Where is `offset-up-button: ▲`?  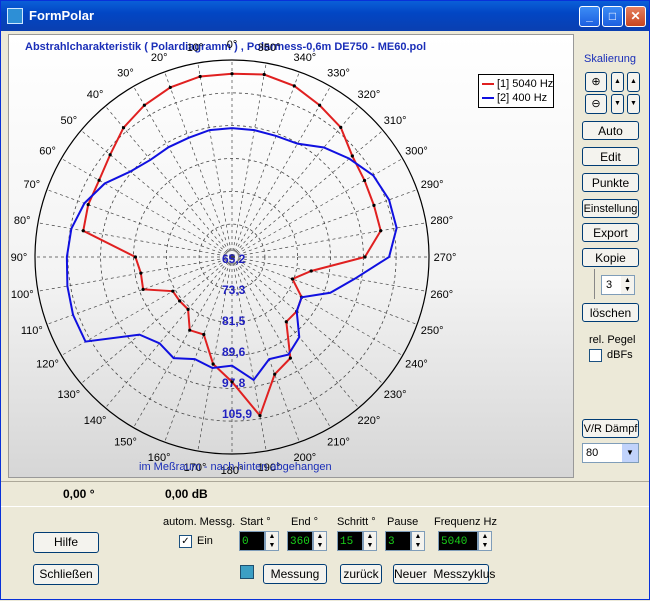
offset-up-button: ▲ is located at coordinates (633, 82).